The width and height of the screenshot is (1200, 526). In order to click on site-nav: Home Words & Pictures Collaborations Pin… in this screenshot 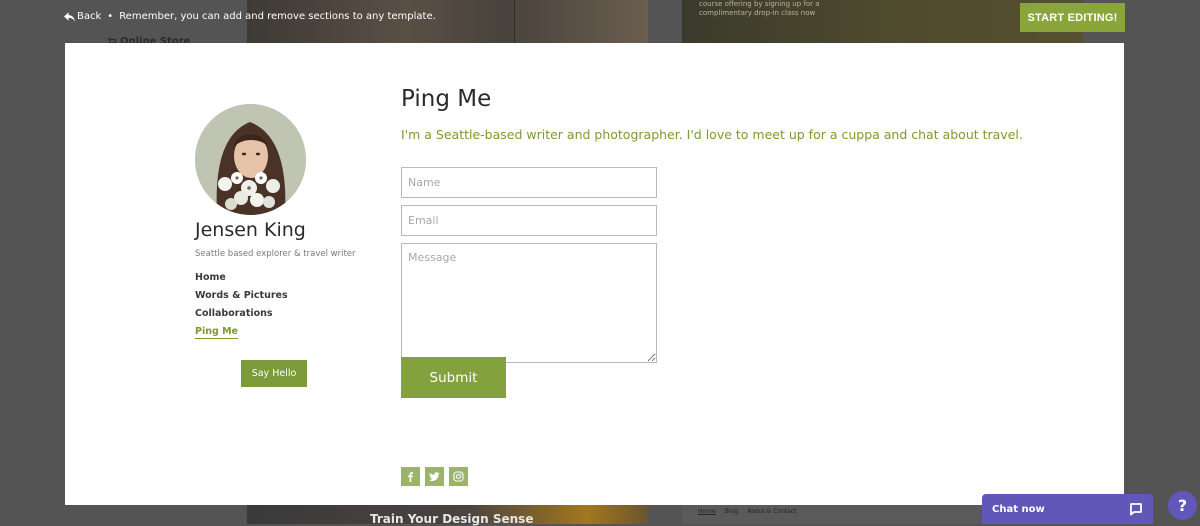, I will do `click(241, 307)`.